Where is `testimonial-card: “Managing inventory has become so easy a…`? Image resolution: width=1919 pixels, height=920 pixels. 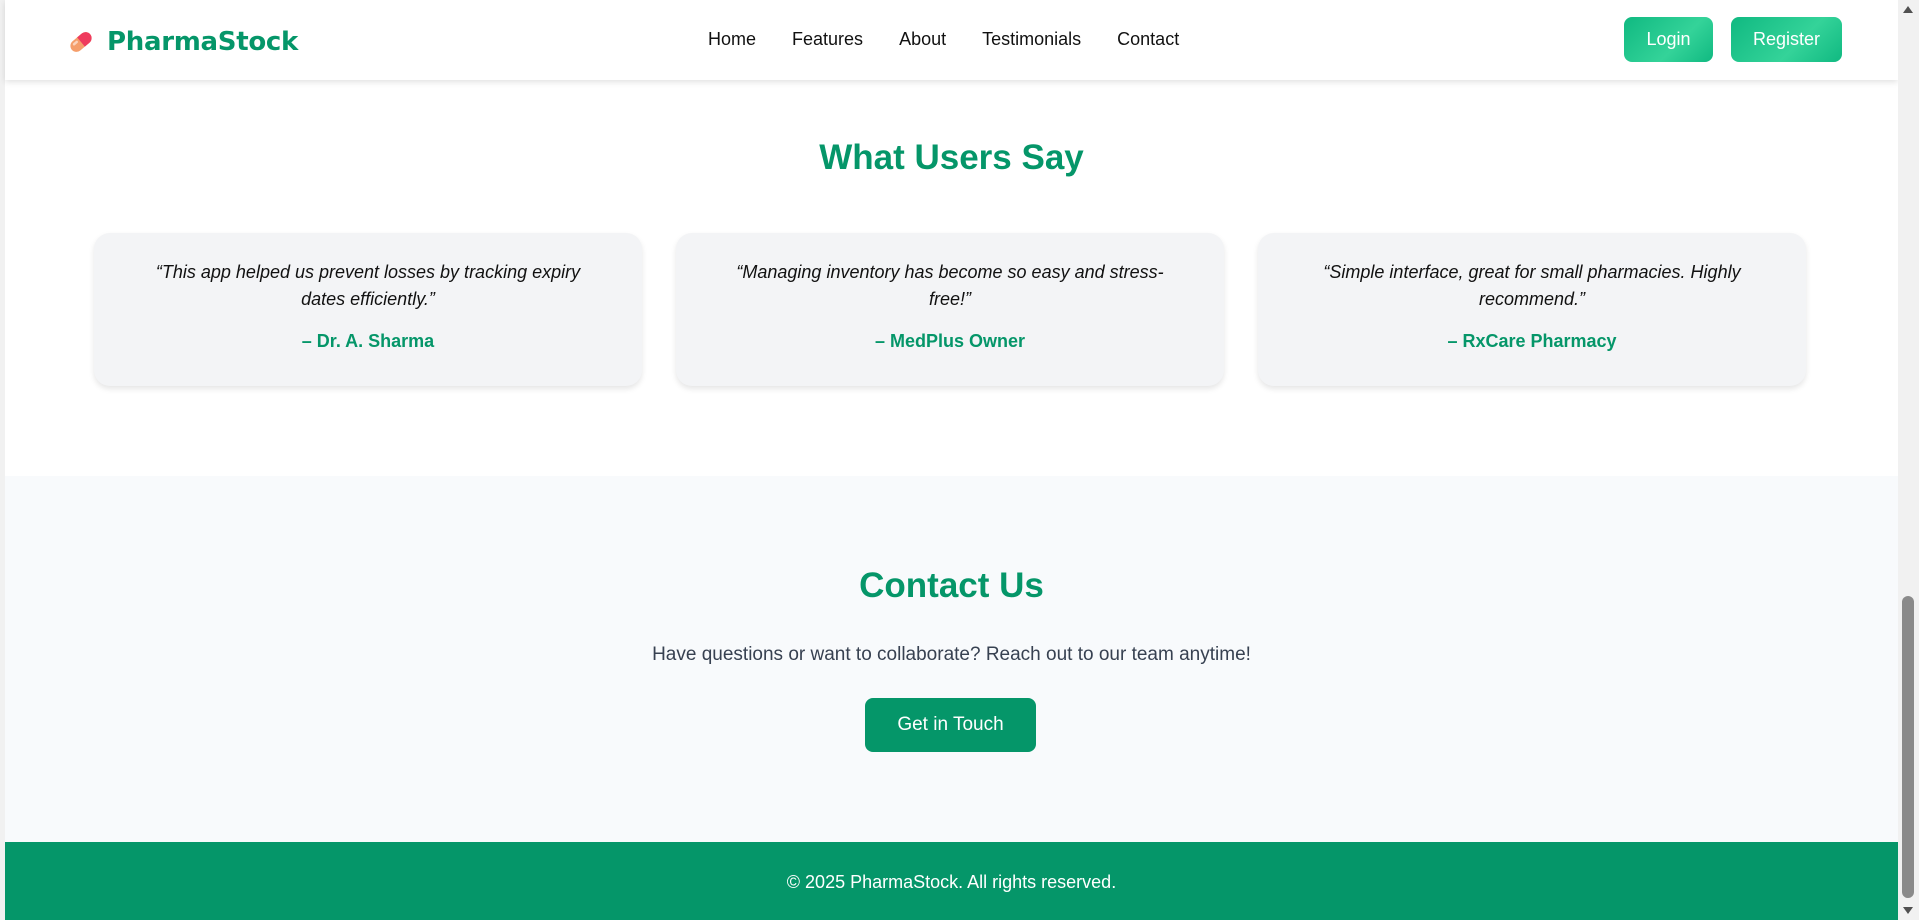
testimonial-card: “Managing inventory has become so easy a… is located at coordinates (950, 309).